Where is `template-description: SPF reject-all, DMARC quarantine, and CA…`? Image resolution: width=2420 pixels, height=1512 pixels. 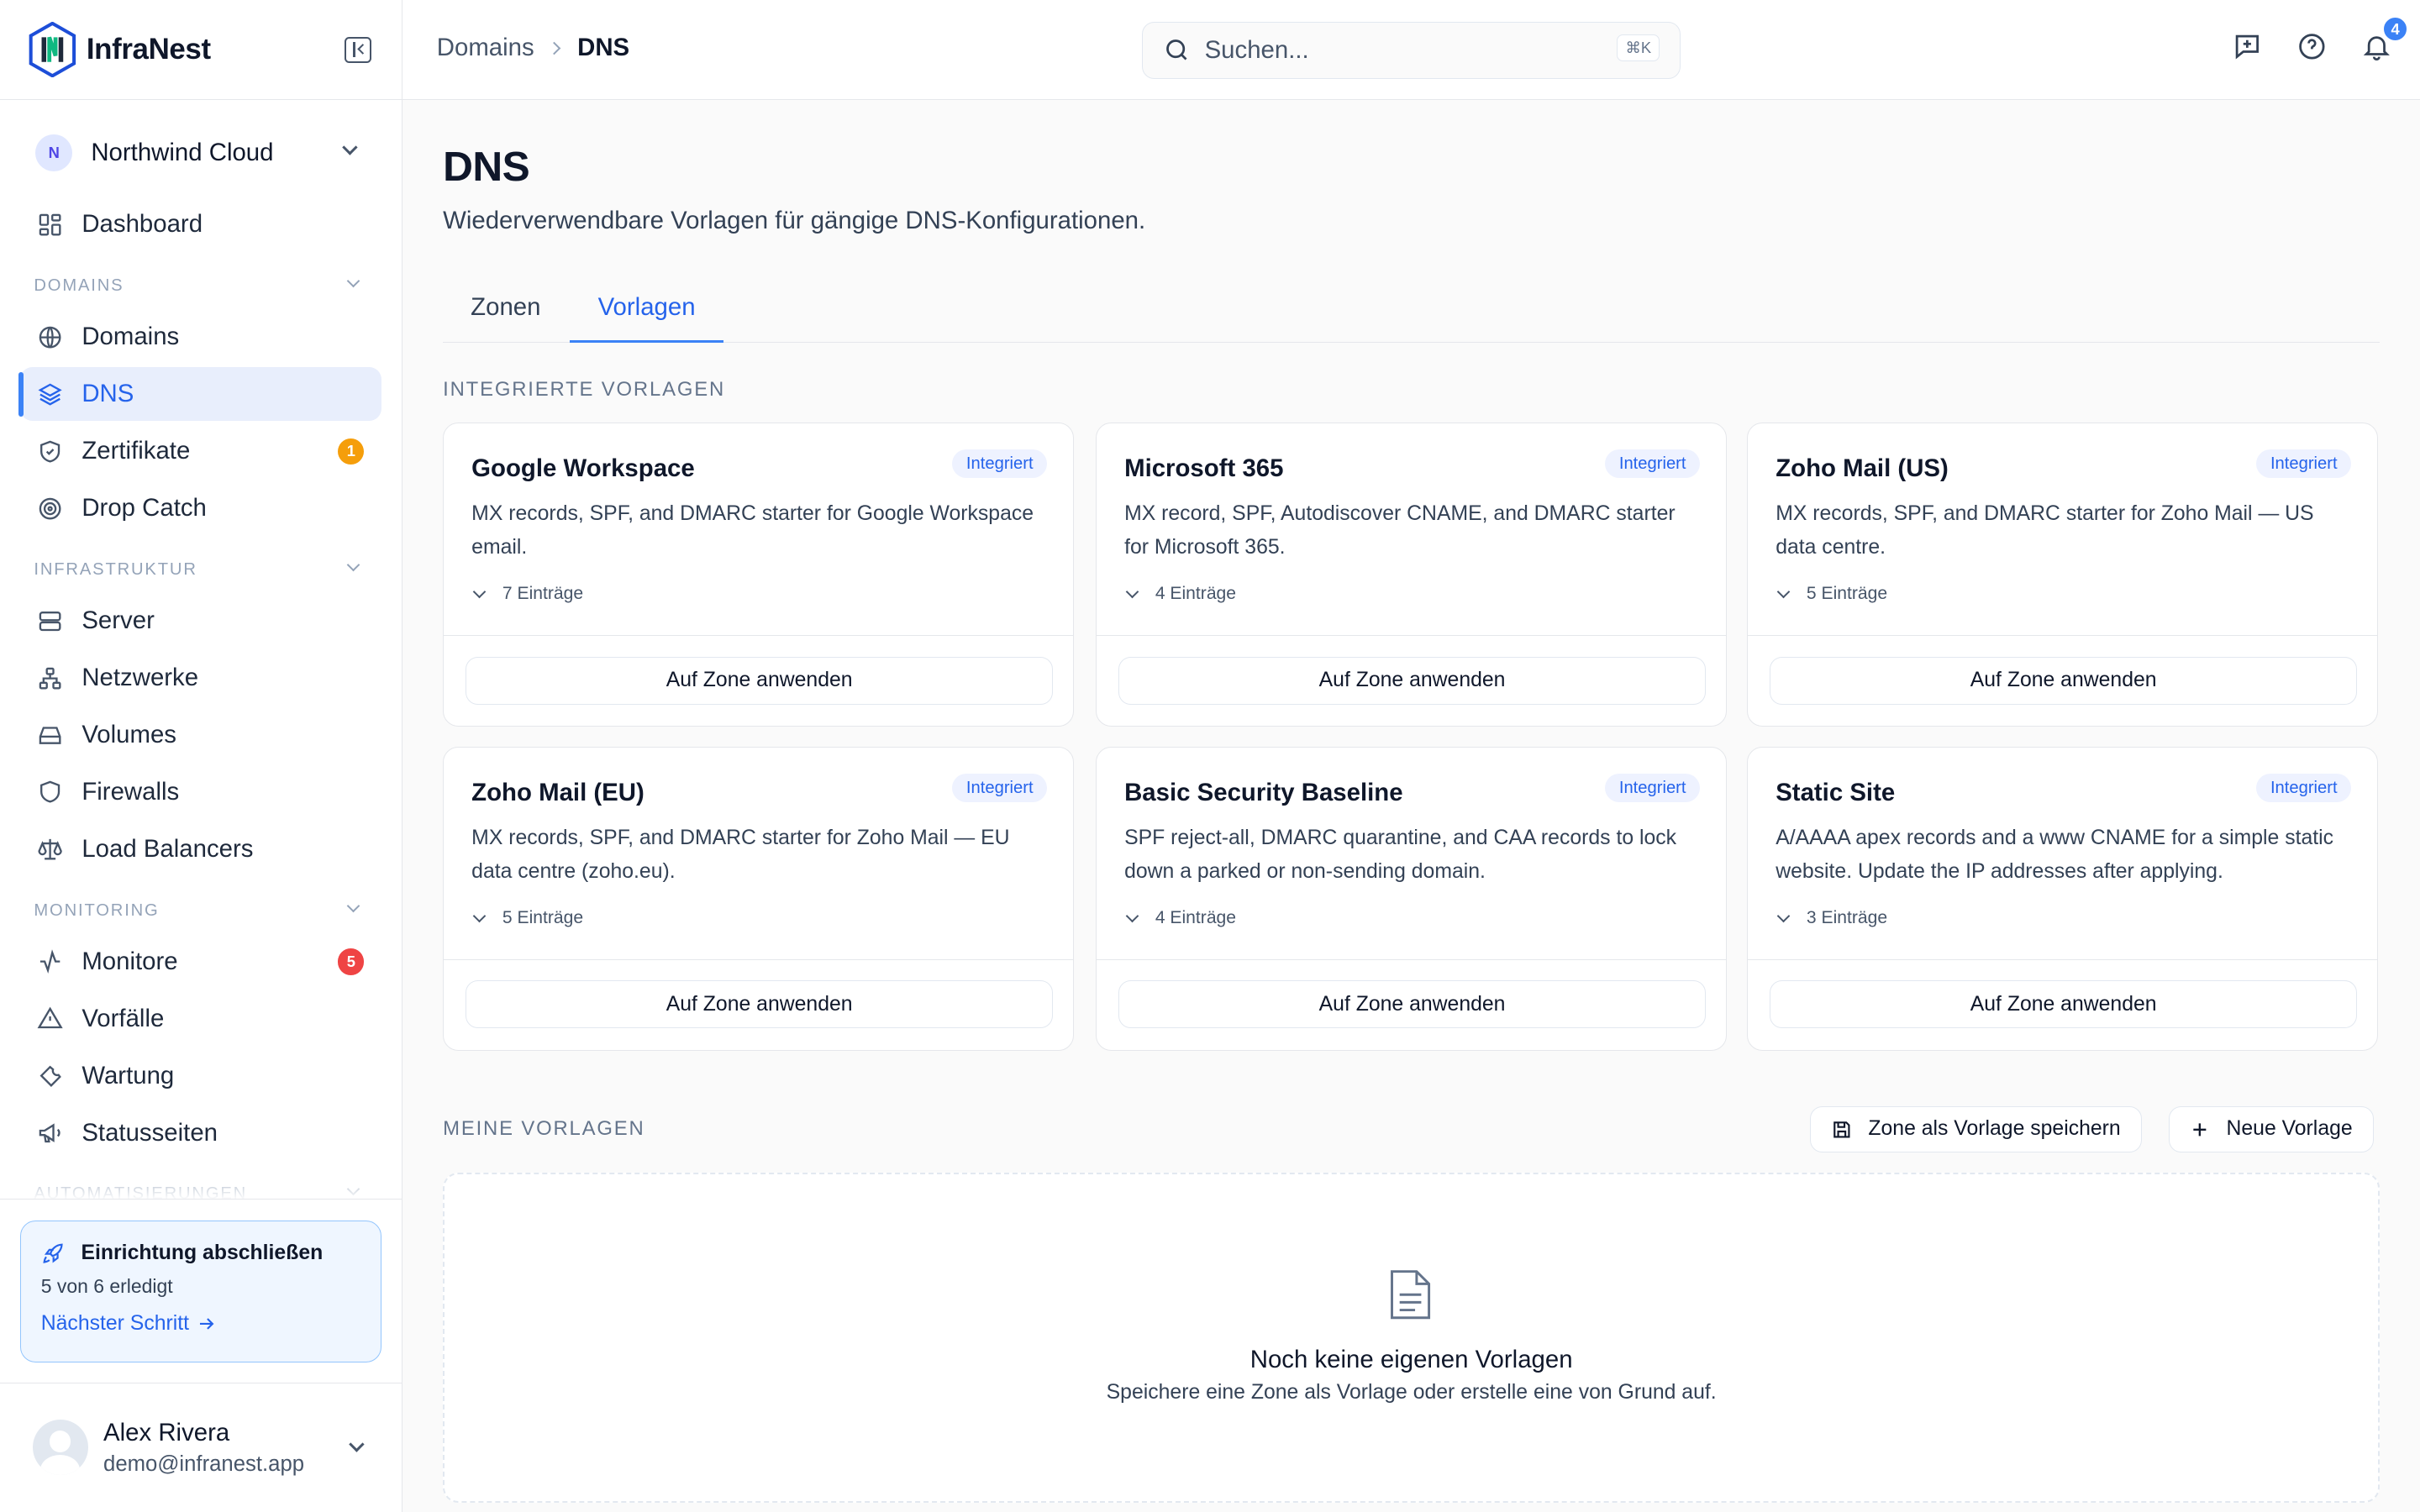 template-description: SPF reject-all, DMARC quarantine, and CA… is located at coordinates (1401, 855).